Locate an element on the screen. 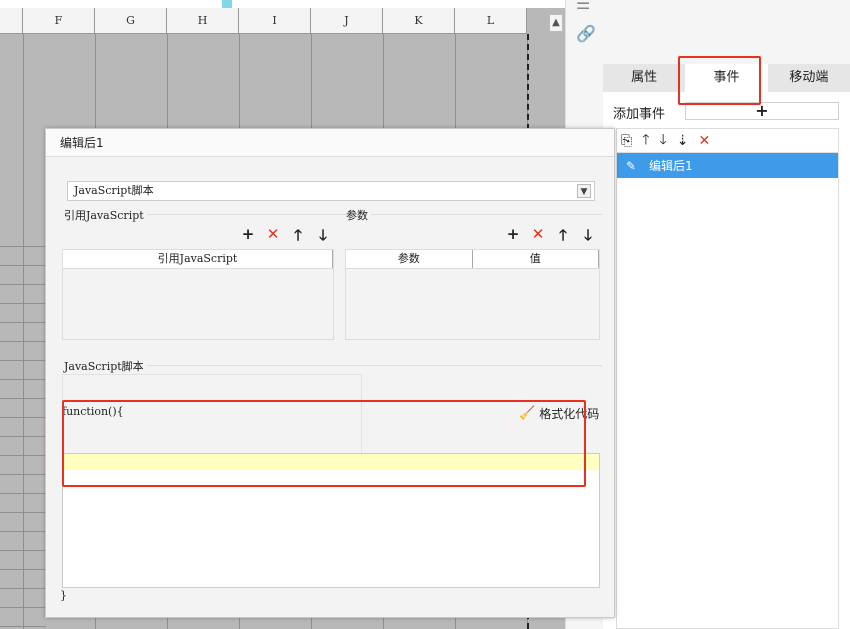 The image size is (850, 629). format-code-label: 格式化代码 is located at coordinates (569, 414).